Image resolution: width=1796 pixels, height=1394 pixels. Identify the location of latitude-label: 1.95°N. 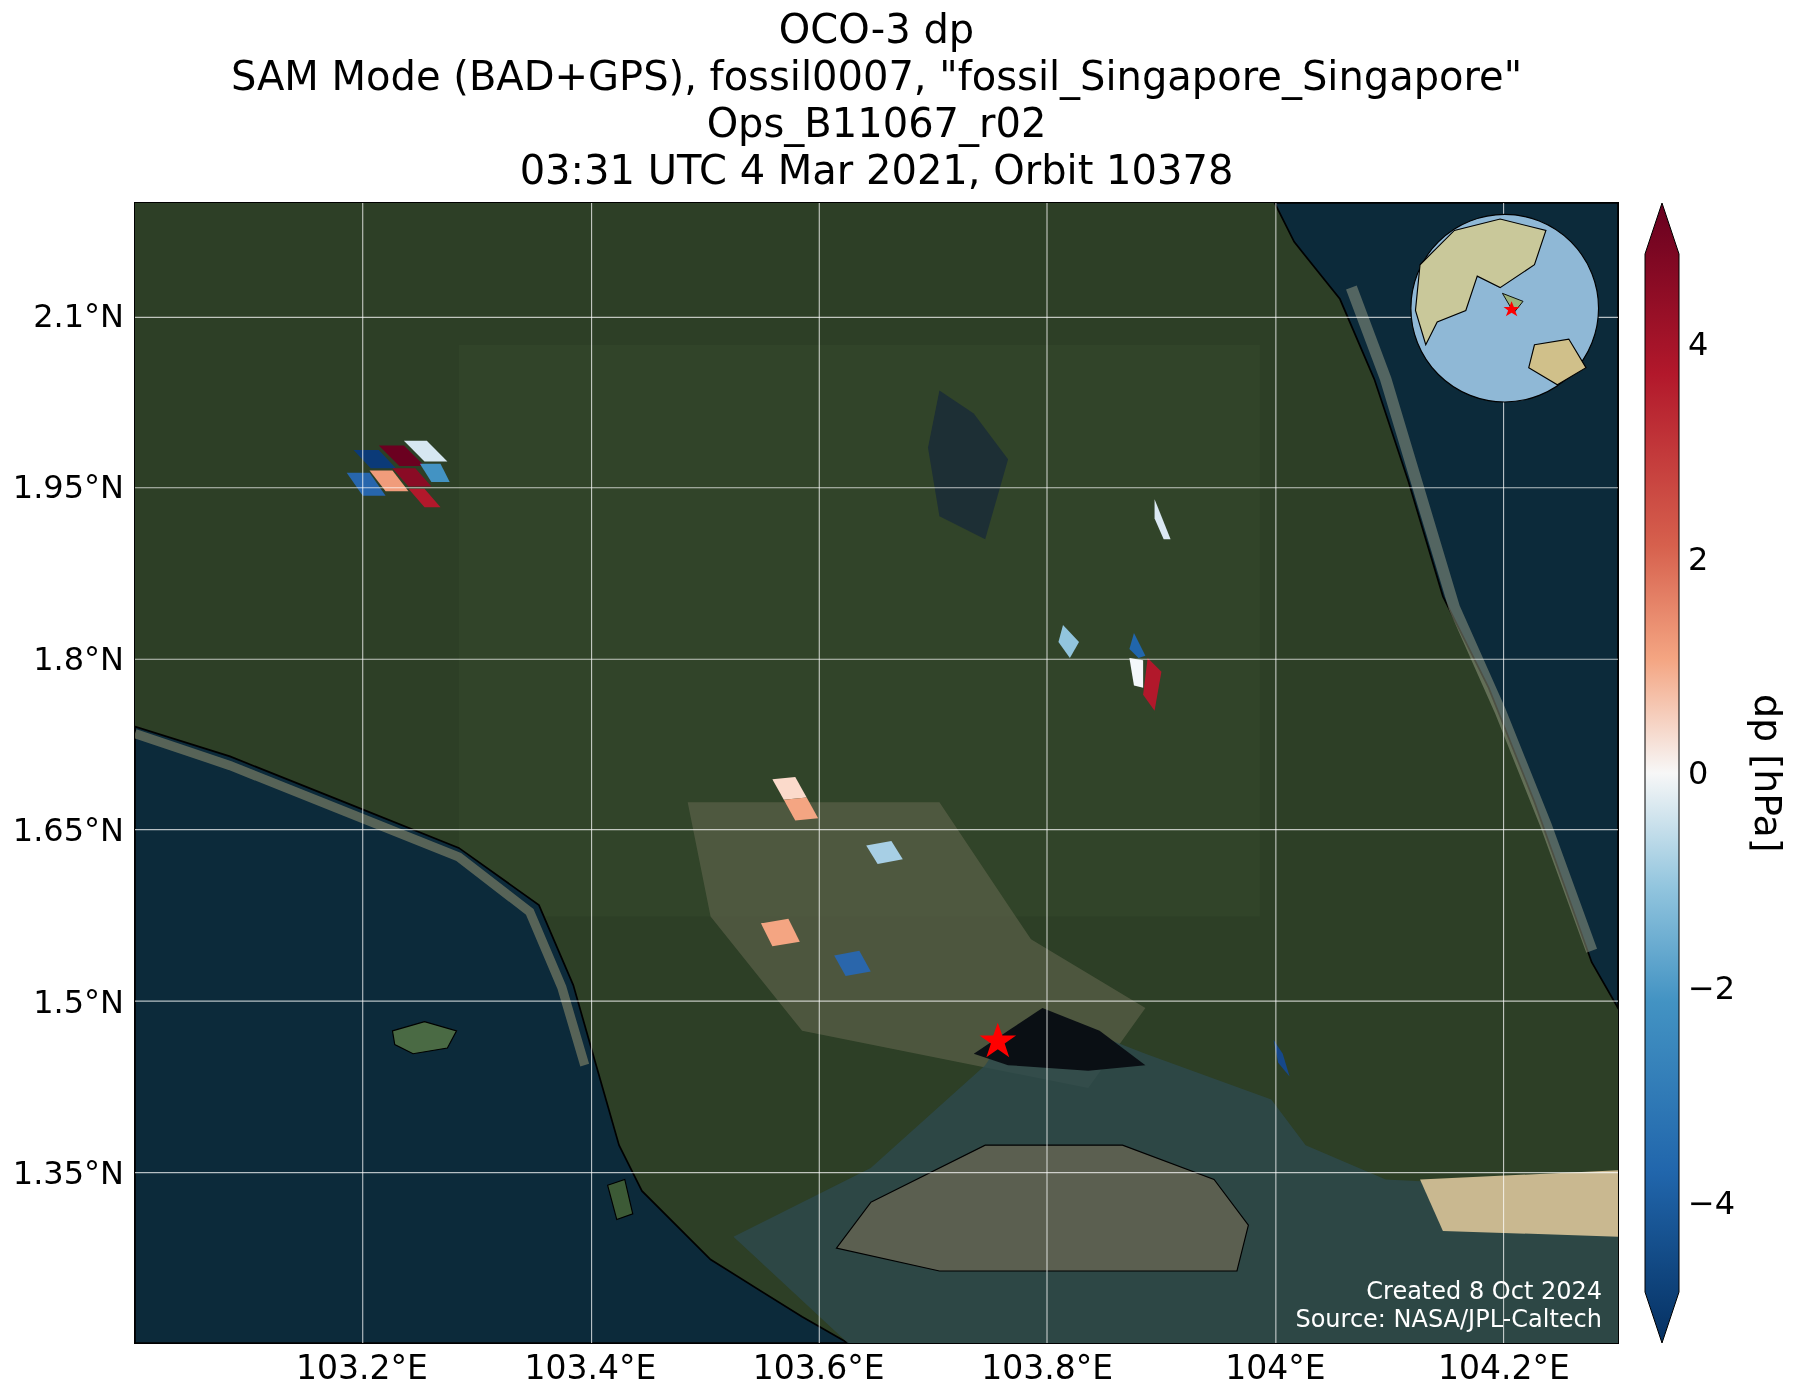
(68, 487).